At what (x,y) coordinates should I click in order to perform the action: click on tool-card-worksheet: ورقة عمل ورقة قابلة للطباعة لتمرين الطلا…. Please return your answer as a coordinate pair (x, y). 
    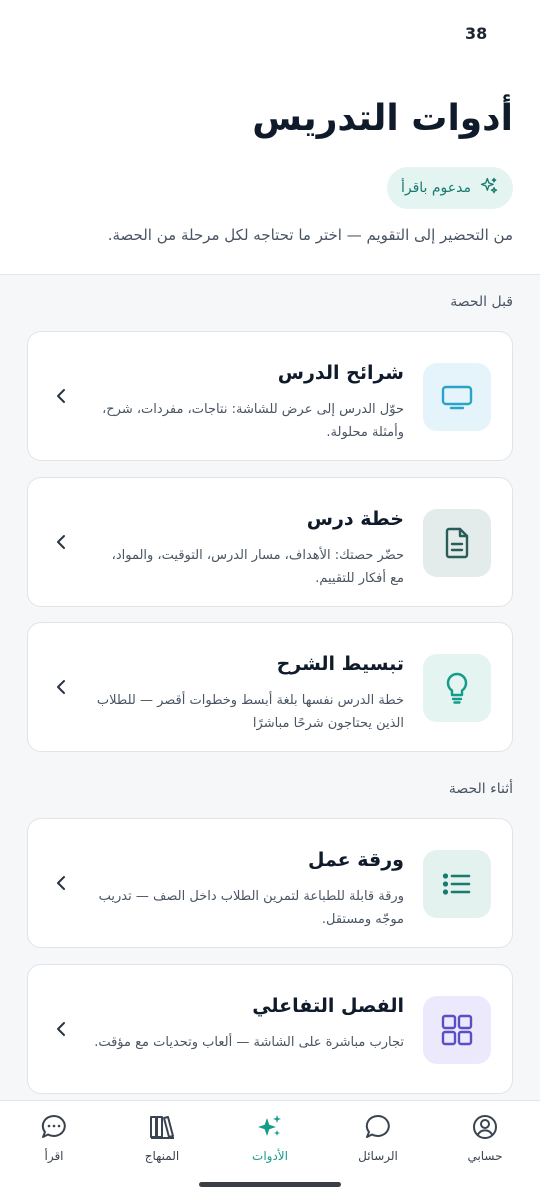
    Looking at the image, I should click on (270, 883).